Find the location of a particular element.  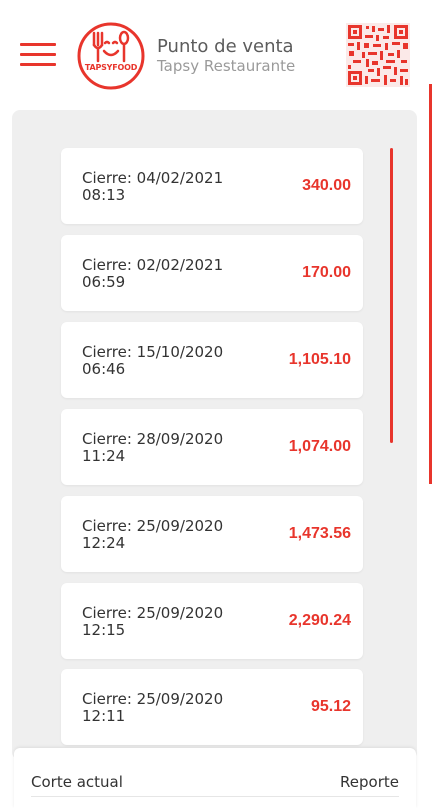

list-item: Cierre: 25/09/2020 12:11 95.12 is located at coordinates (212, 707).